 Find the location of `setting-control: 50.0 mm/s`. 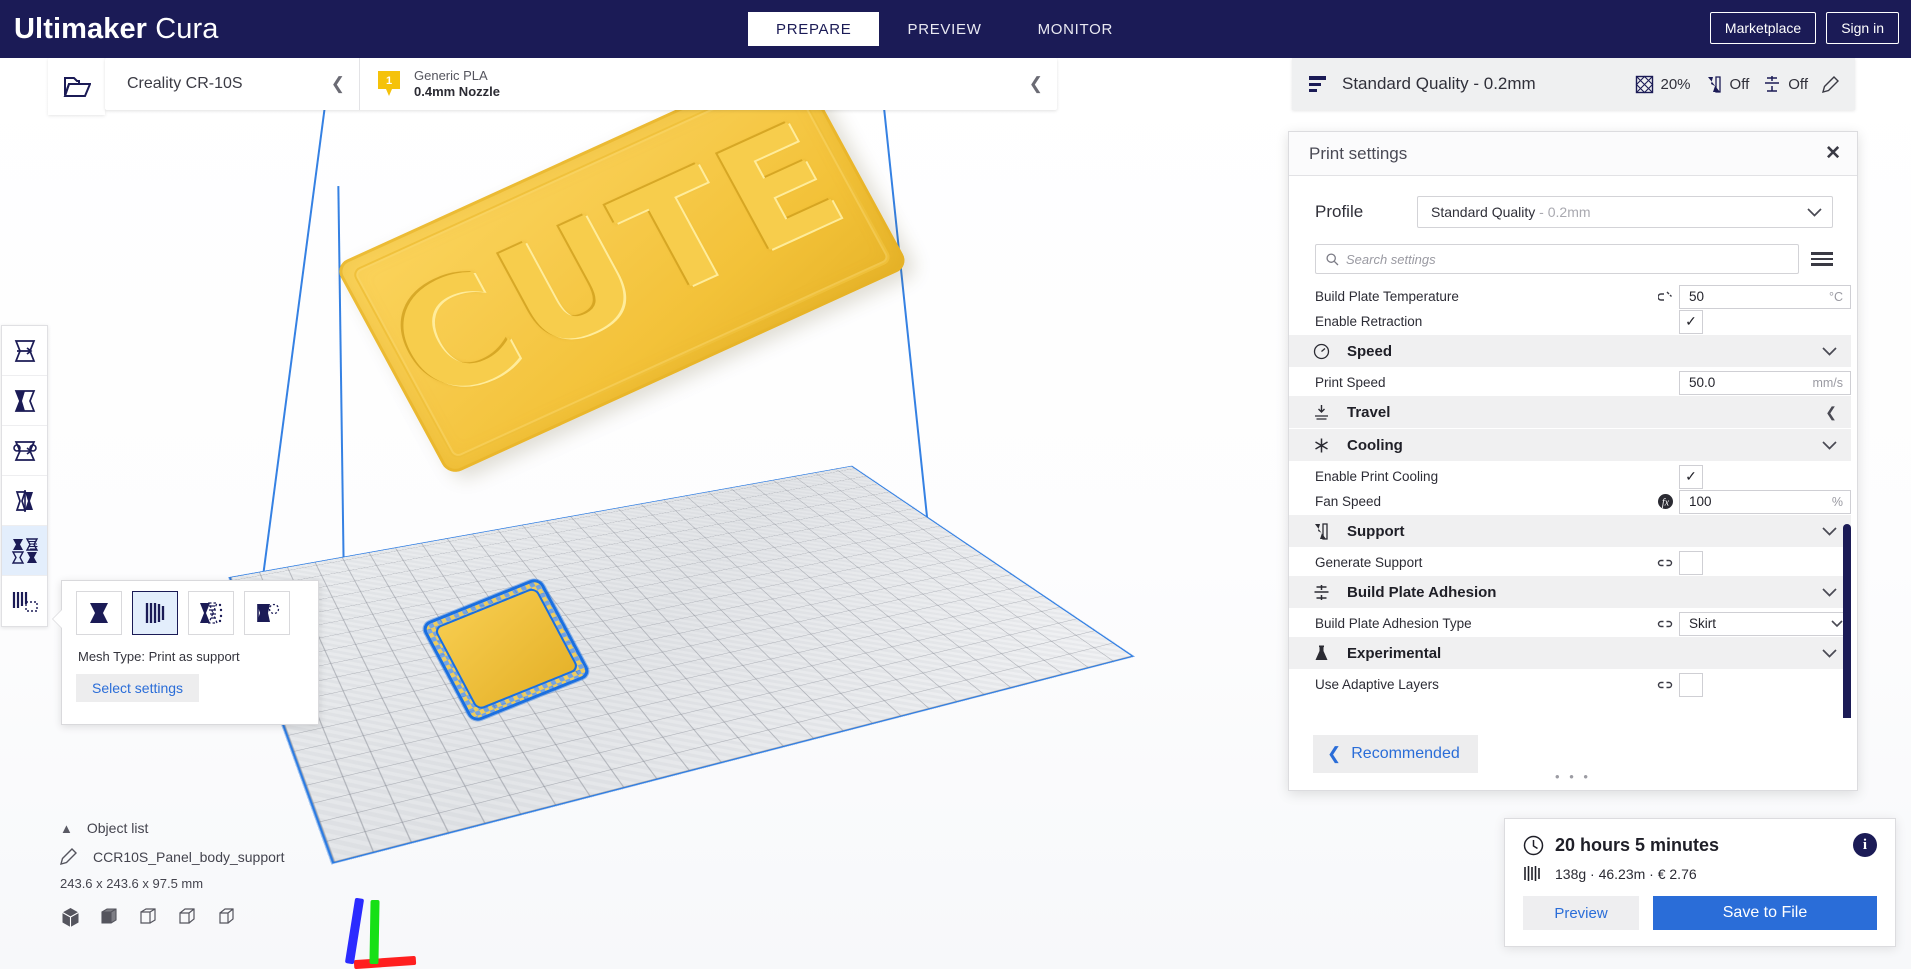

setting-control: 50.0 mm/s is located at coordinates (1765, 382).